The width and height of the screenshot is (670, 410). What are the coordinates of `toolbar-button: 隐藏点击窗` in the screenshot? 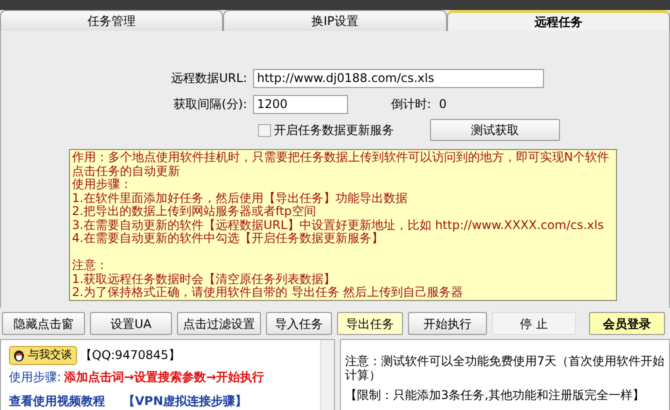 It's located at (43, 323).